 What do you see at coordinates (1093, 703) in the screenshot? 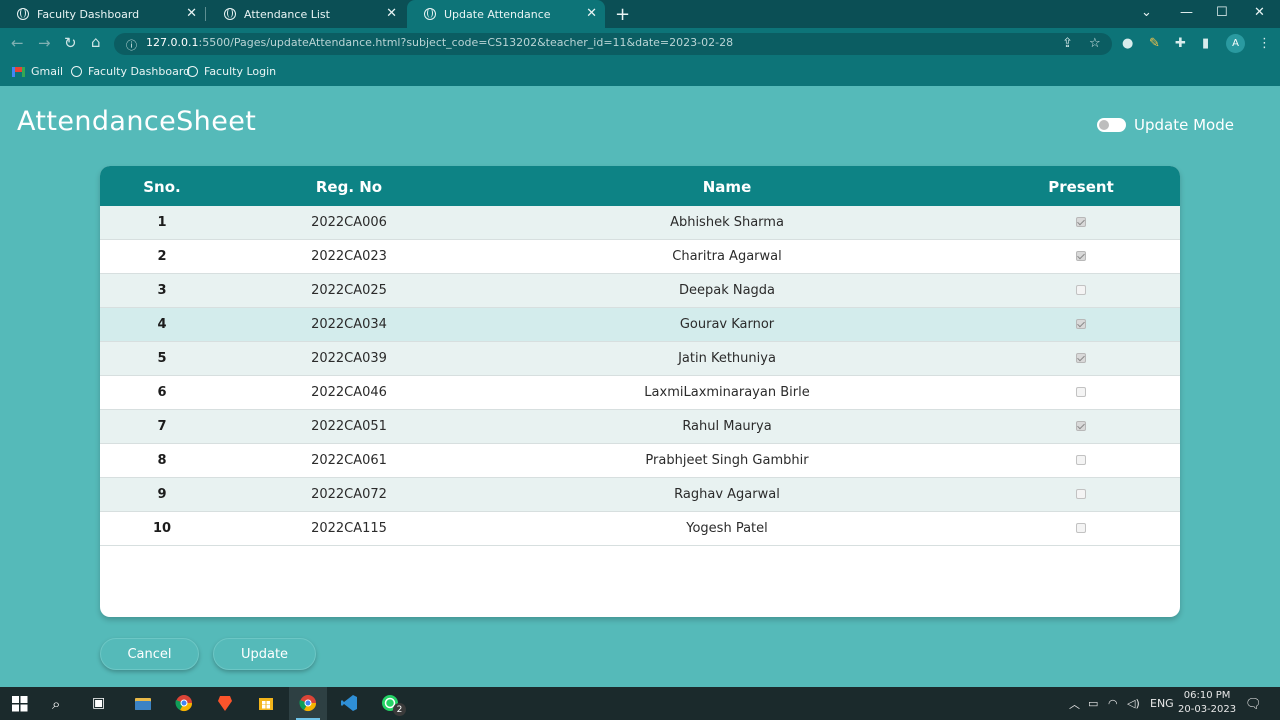
I see `battery-icon: ▭` at bounding box center [1093, 703].